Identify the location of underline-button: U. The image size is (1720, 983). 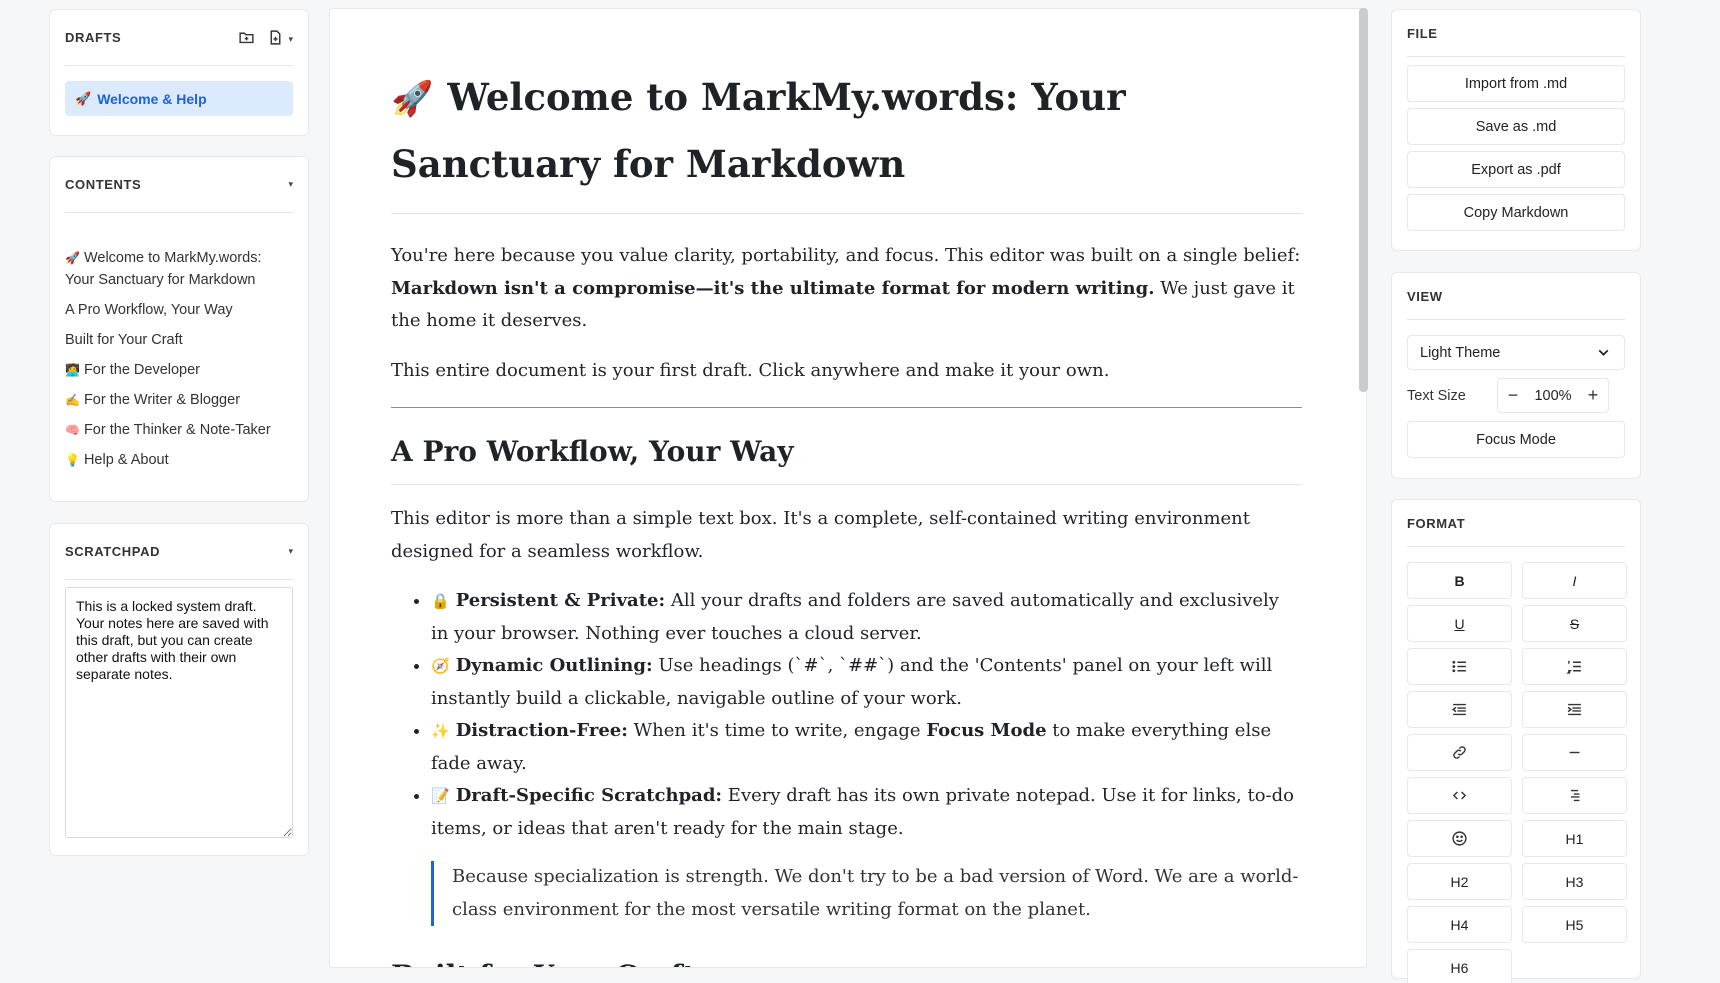
(1459, 623).